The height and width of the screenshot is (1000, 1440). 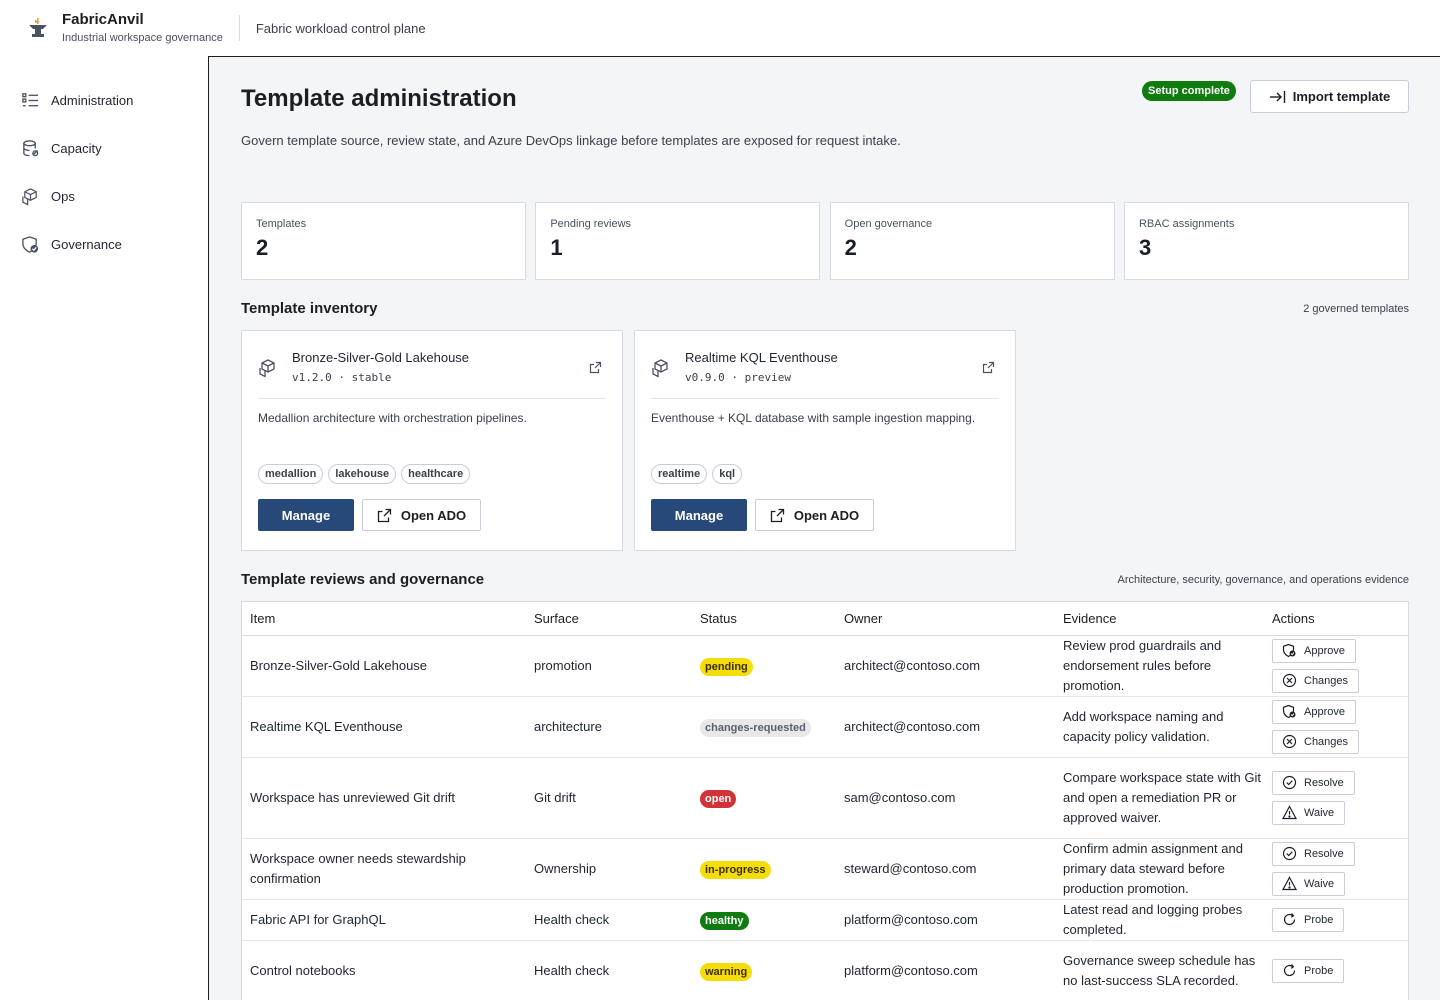 What do you see at coordinates (609, 798) in the screenshot?
I see `row-surface: Git drift` at bounding box center [609, 798].